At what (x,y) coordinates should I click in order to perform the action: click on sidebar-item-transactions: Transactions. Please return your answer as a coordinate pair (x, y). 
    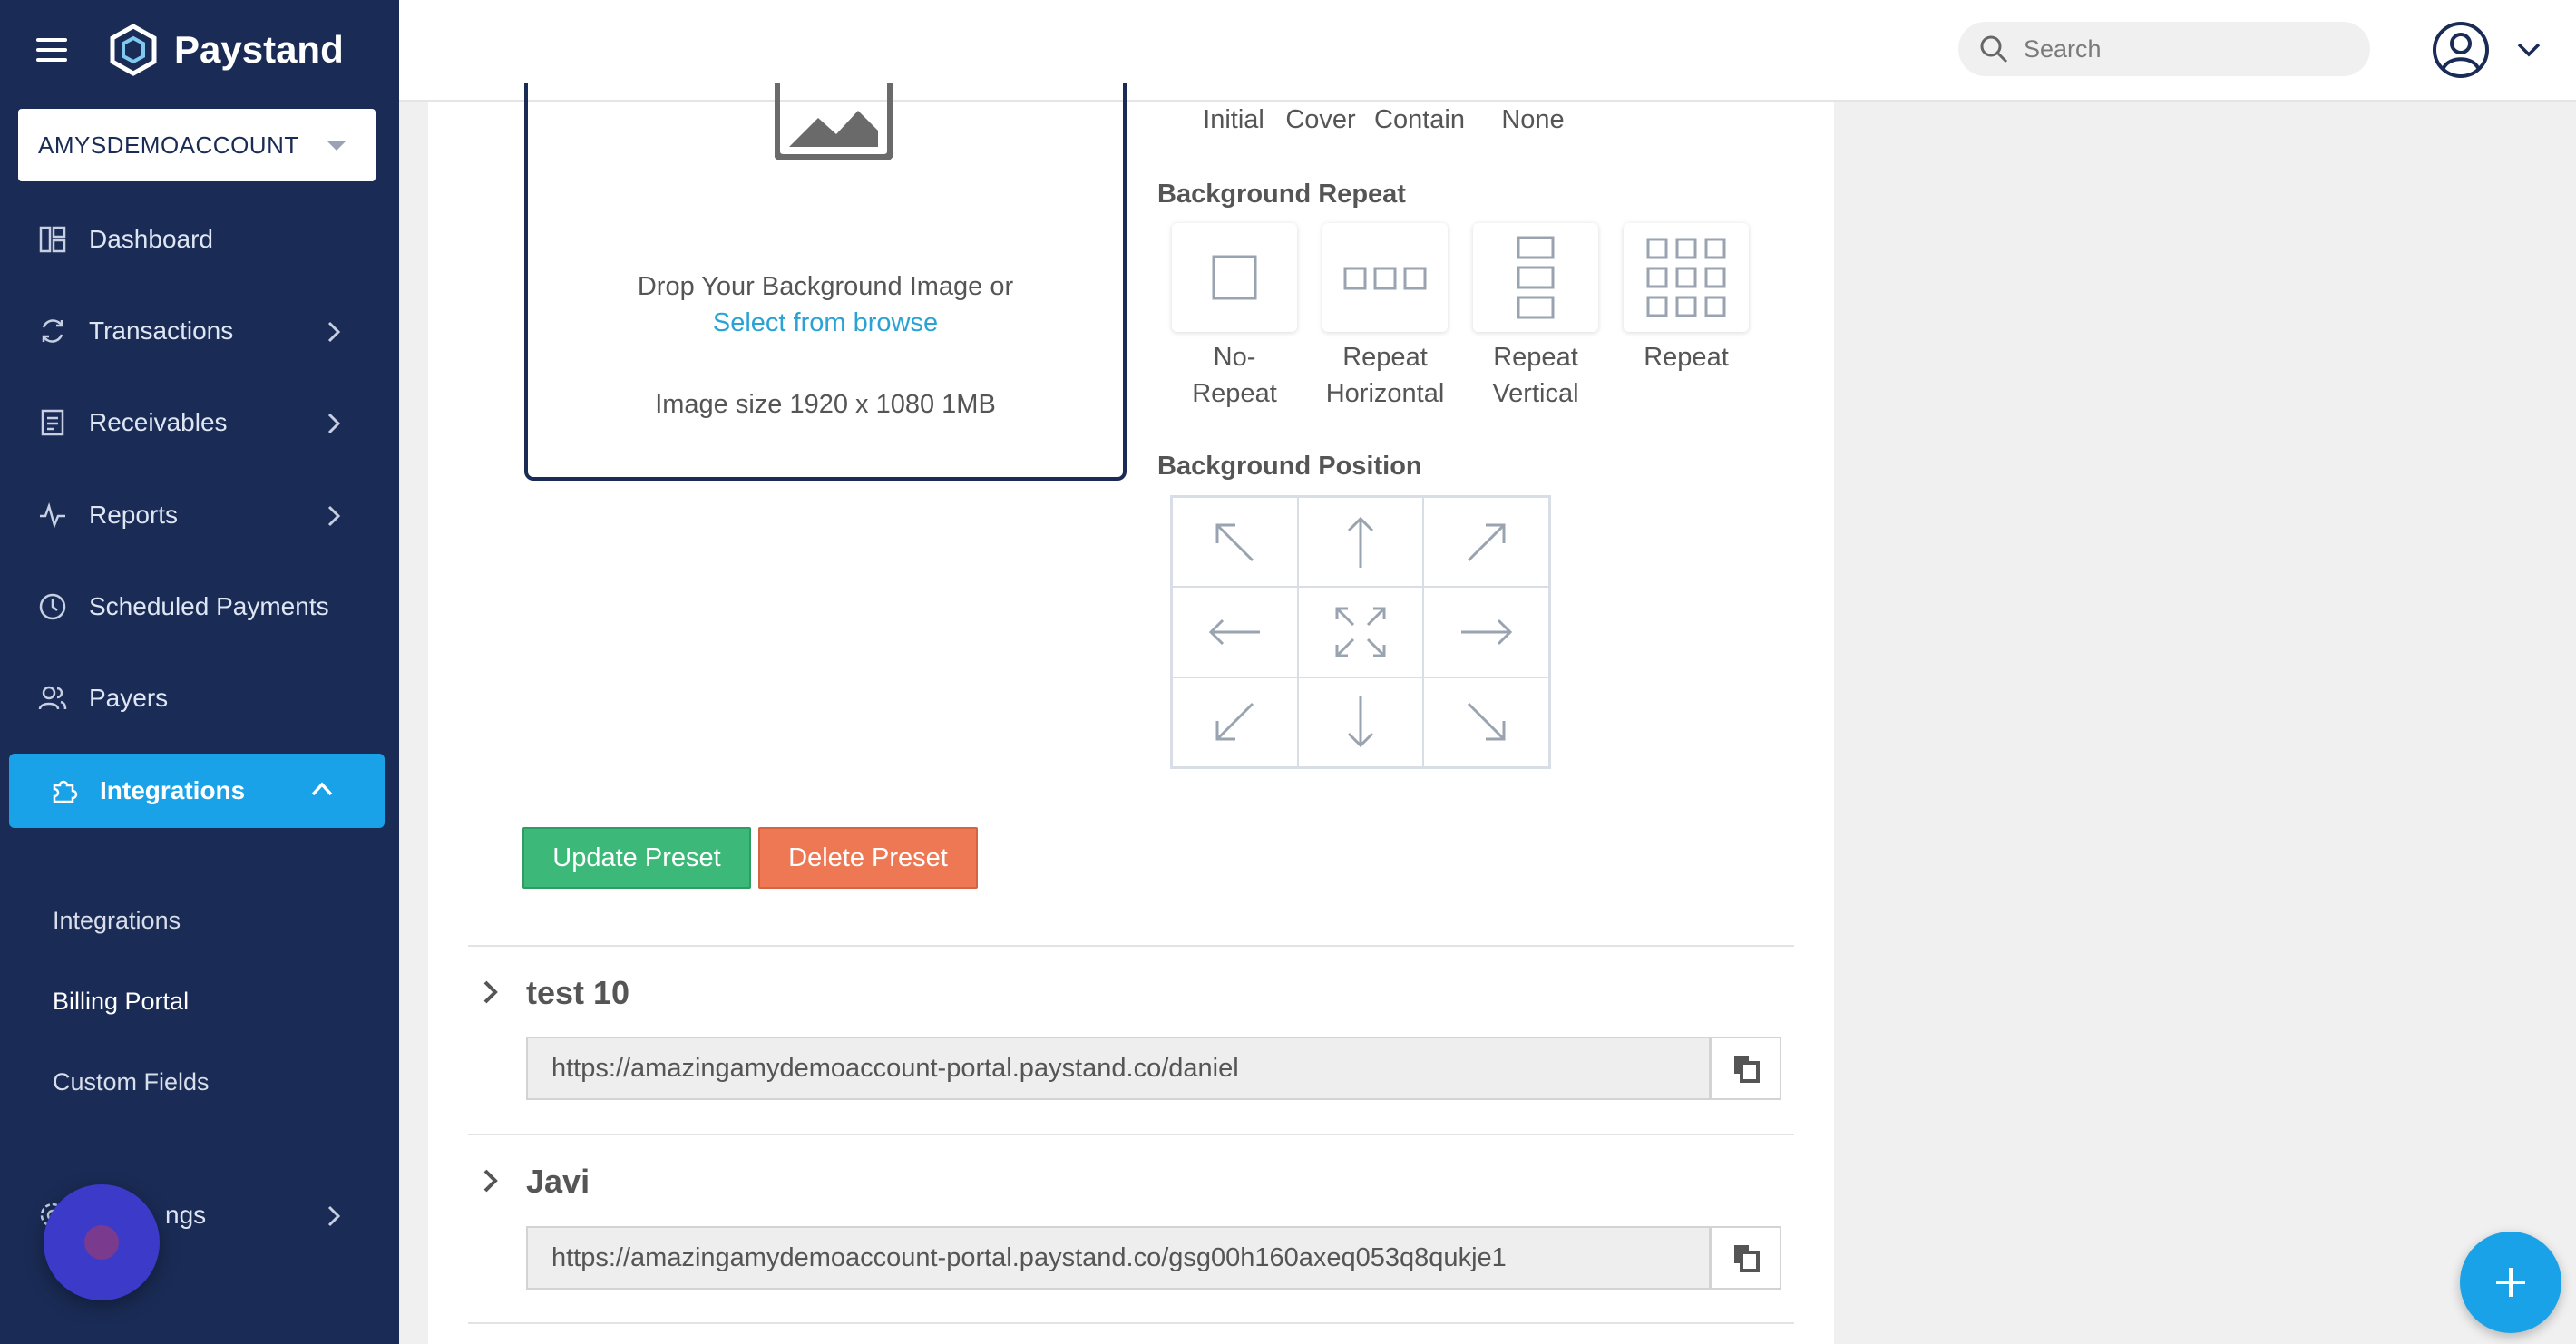
    Looking at the image, I should click on (199, 331).